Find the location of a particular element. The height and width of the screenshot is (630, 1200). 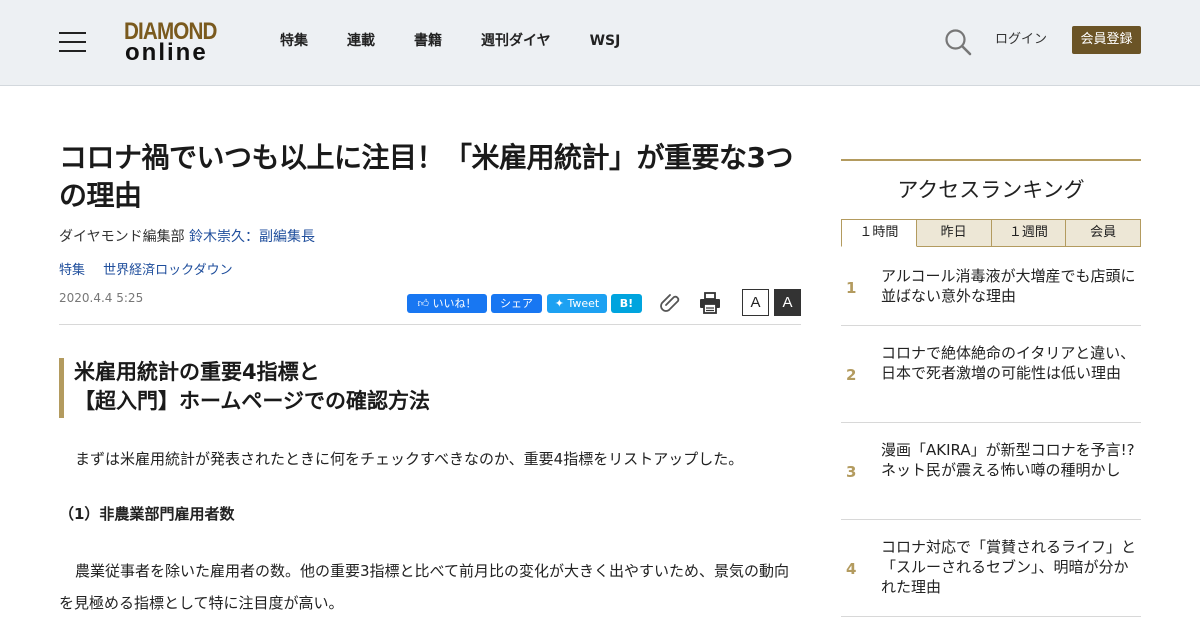

ranking-item: 2 コロナで絶体絶命のイタリアと違い、日本で死者激増の可能性は低い理由 is located at coordinates (991, 374).